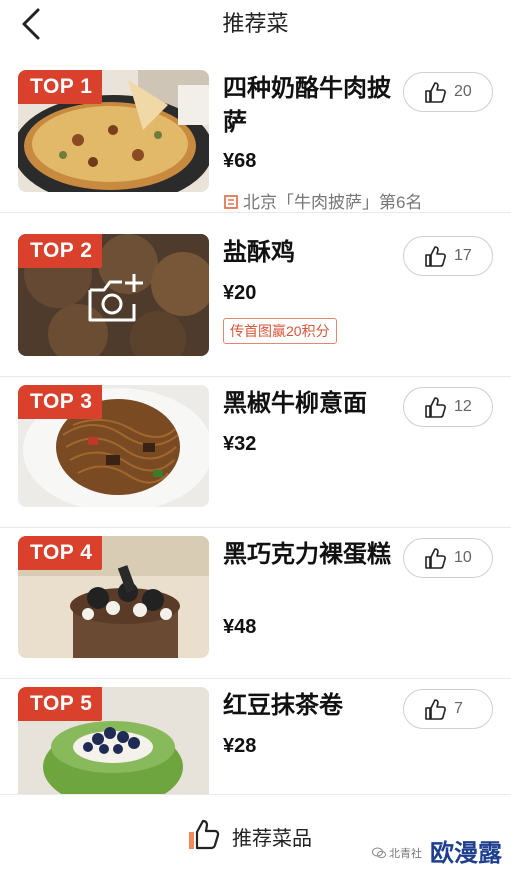 Image resolution: width=511 pixels, height=874 pixels. Describe the element at coordinates (308, 404) in the screenshot. I see `dish-name: 黑椒牛柳意面` at that location.